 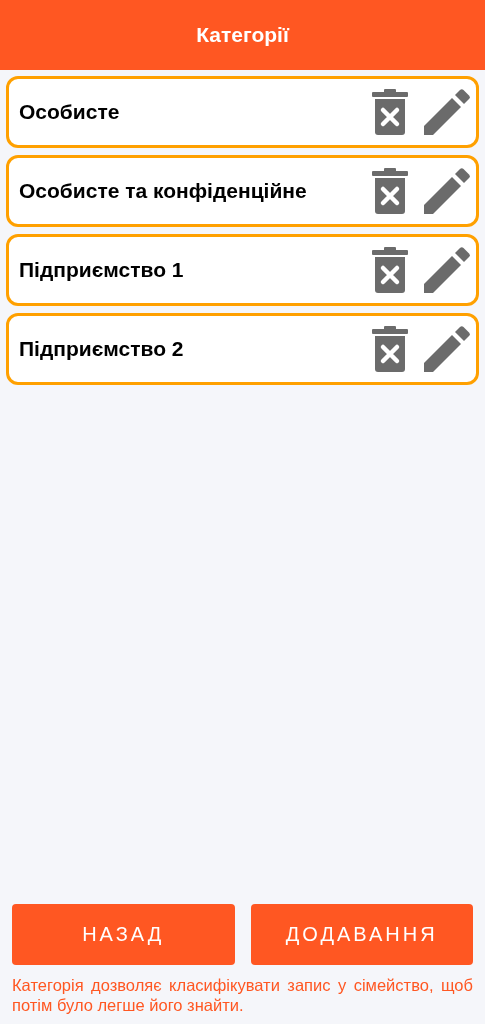 What do you see at coordinates (70, 112) in the screenshot?
I see `category-name: Особисте` at bounding box center [70, 112].